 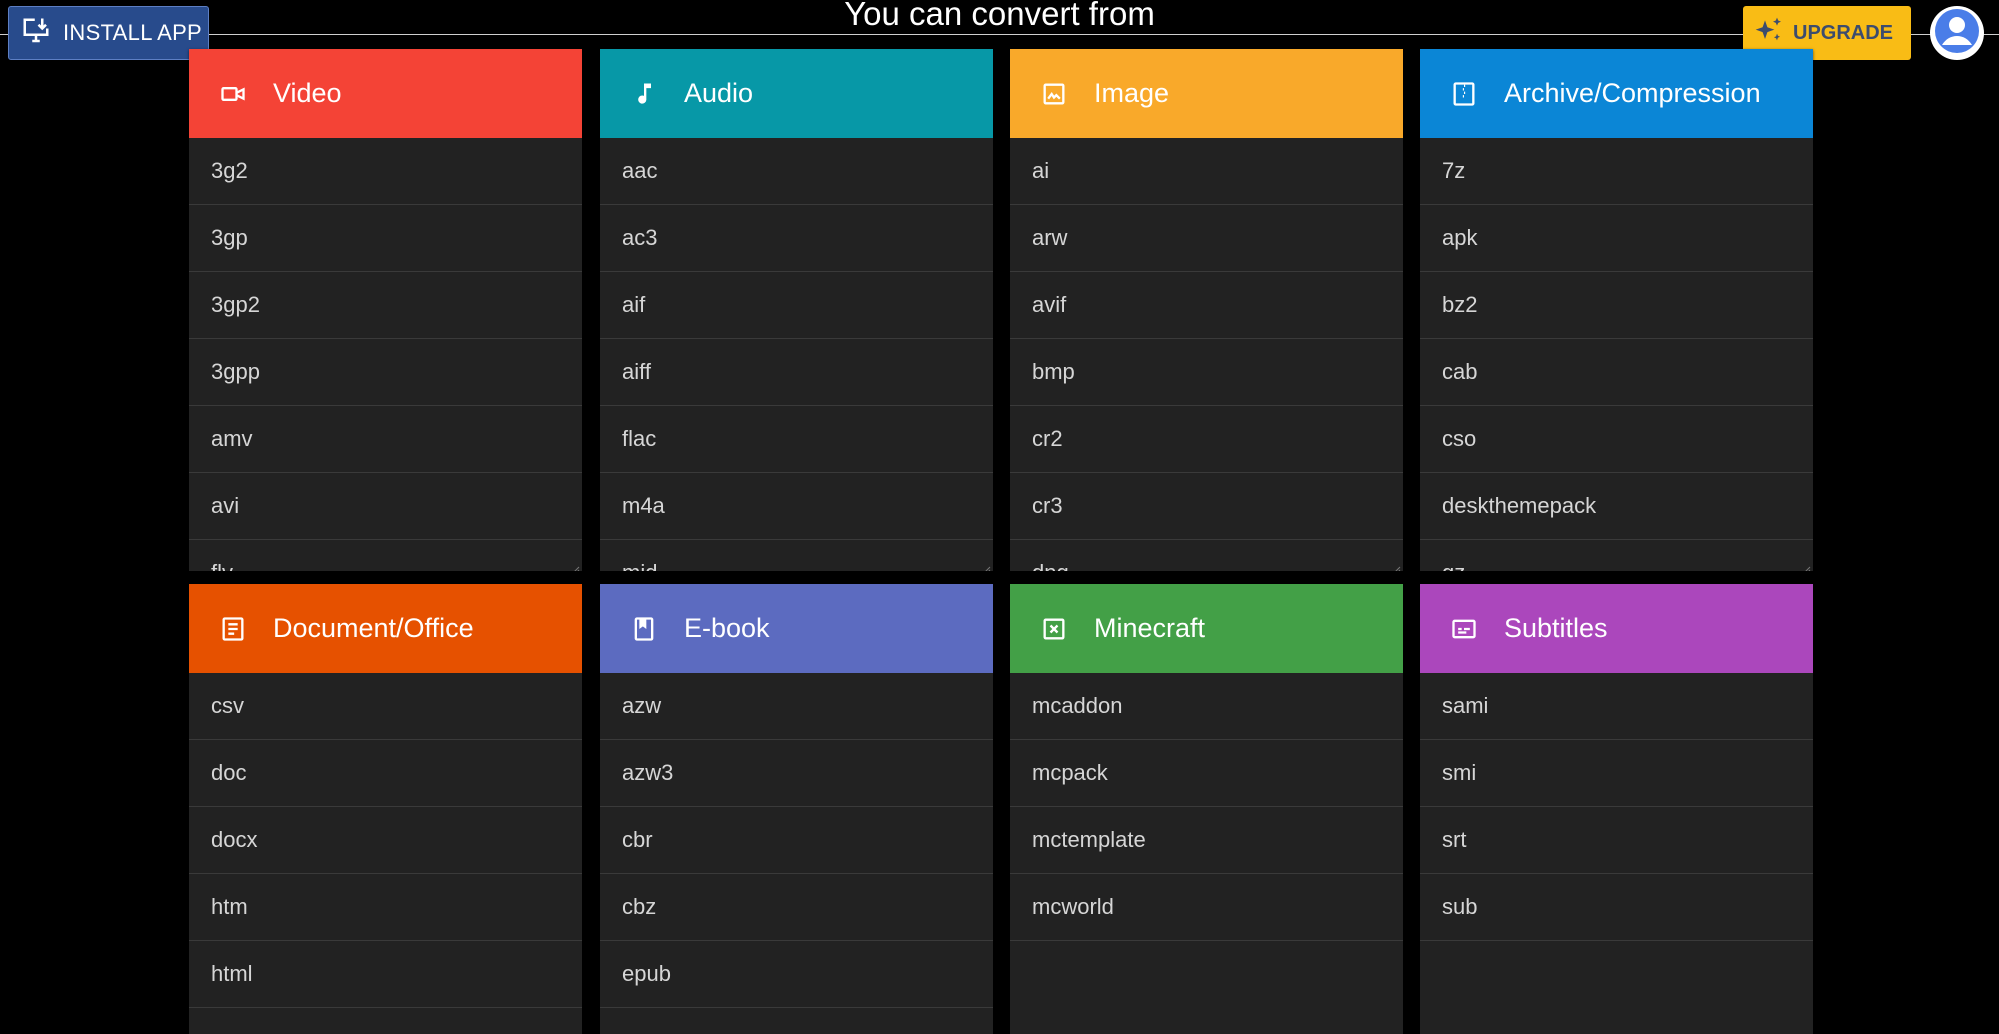 What do you see at coordinates (1132, 93) in the screenshot?
I see `category-title: Image` at bounding box center [1132, 93].